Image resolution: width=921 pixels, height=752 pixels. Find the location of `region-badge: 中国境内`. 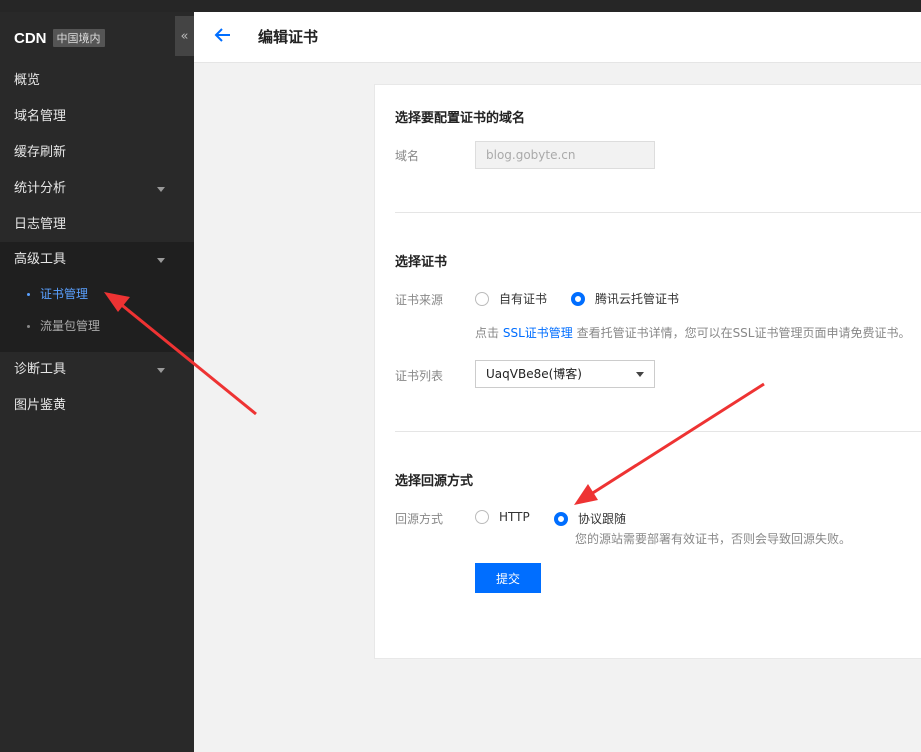

region-badge: 中国境内 is located at coordinates (78, 38).